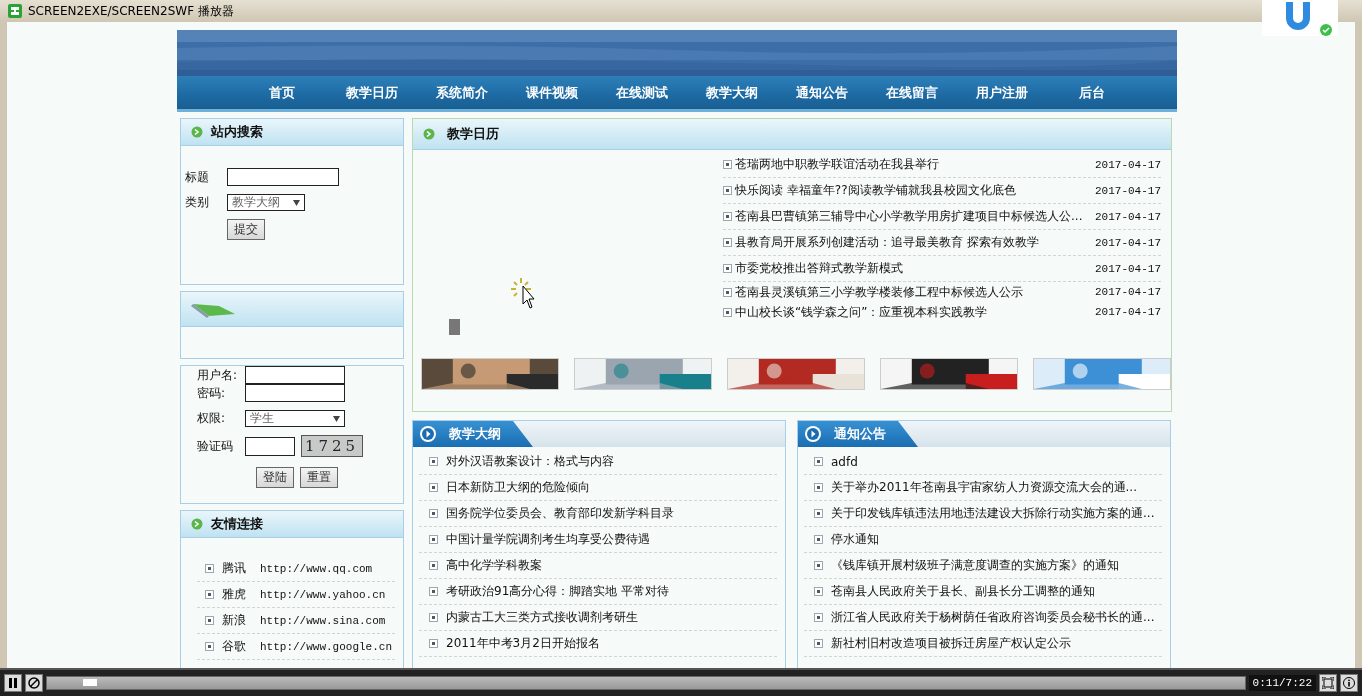  What do you see at coordinates (266, 202) in the screenshot?
I see `category-select: 教学大纲` at bounding box center [266, 202].